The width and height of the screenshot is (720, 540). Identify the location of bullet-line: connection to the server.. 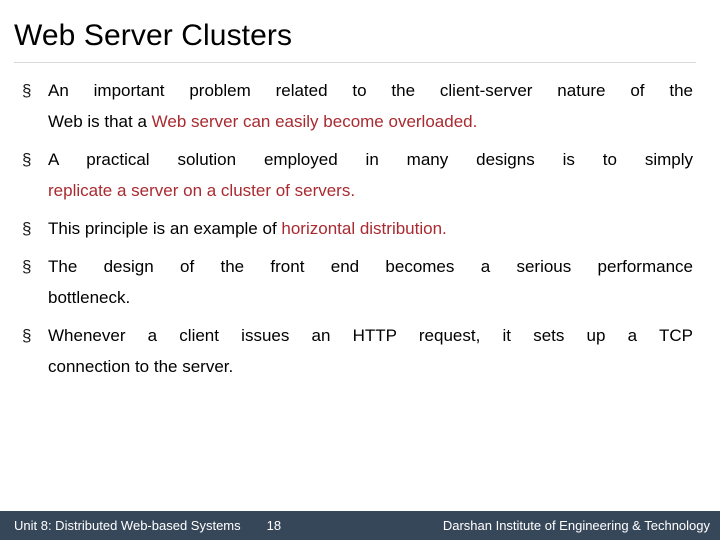
(370, 366).